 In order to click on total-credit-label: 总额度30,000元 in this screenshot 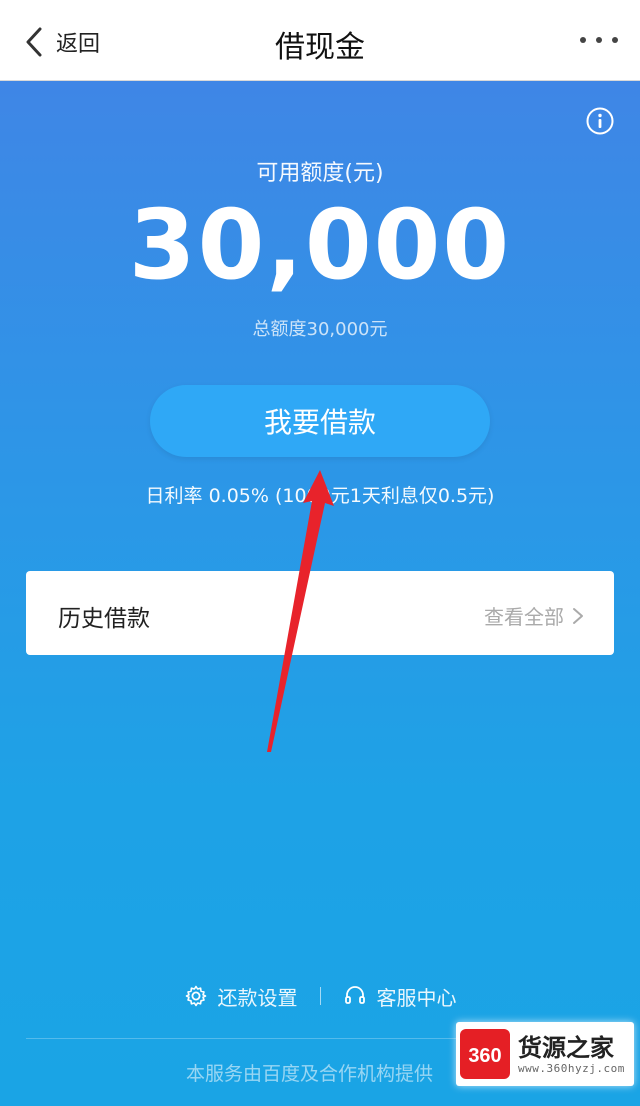, I will do `click(320, 329)`.